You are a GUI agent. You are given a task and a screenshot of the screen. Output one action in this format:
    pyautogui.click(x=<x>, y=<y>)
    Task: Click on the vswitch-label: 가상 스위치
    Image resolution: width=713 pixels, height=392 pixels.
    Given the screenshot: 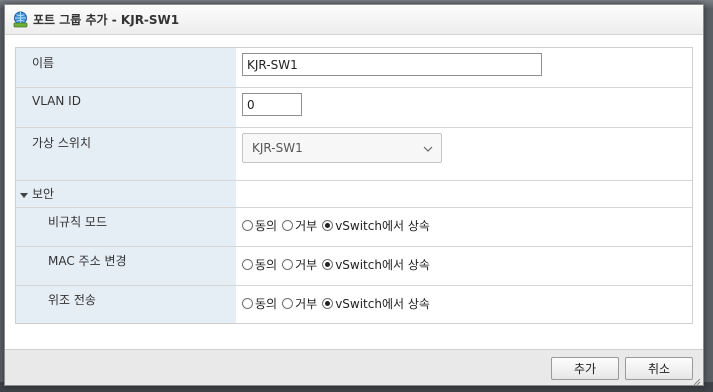 What is the action you would take?
    pyautogui.click(x=62, y=143)
    